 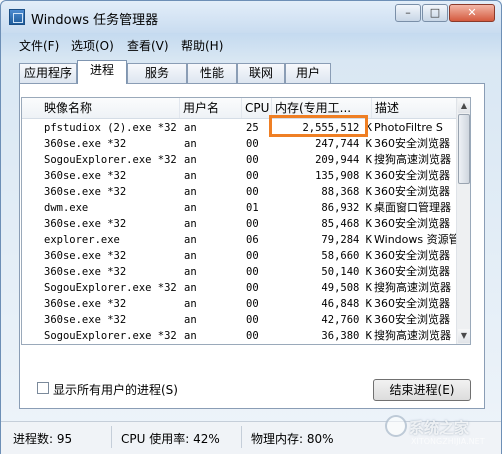 What do you see at coordinates (463, 221) in the screenshot?
I see `vertical-scrollbar: ▲ ▼` at bounding box center [463, 221].